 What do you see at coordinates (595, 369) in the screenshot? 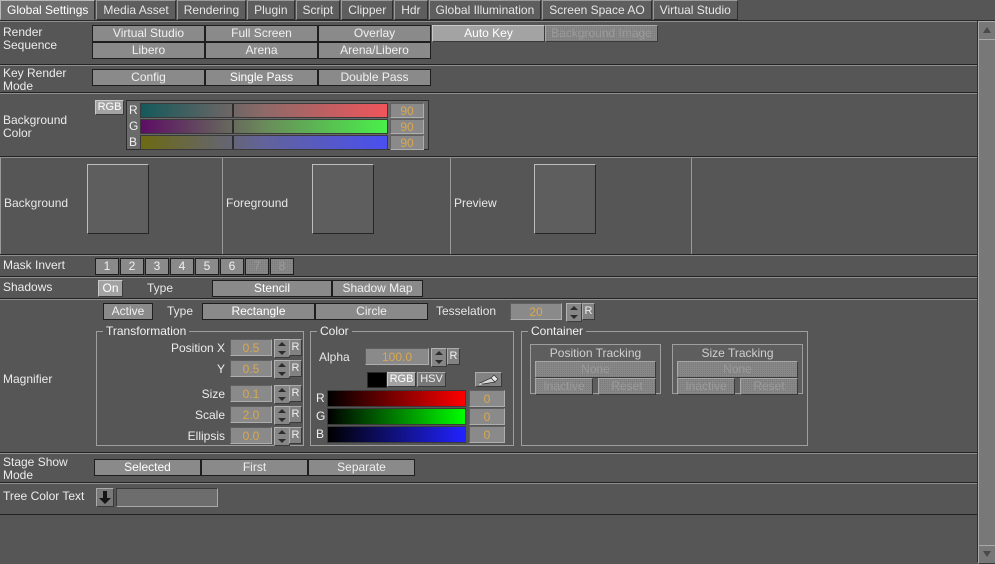
I see `position-tracking-none-button: None` at bounding box center [595, 369].